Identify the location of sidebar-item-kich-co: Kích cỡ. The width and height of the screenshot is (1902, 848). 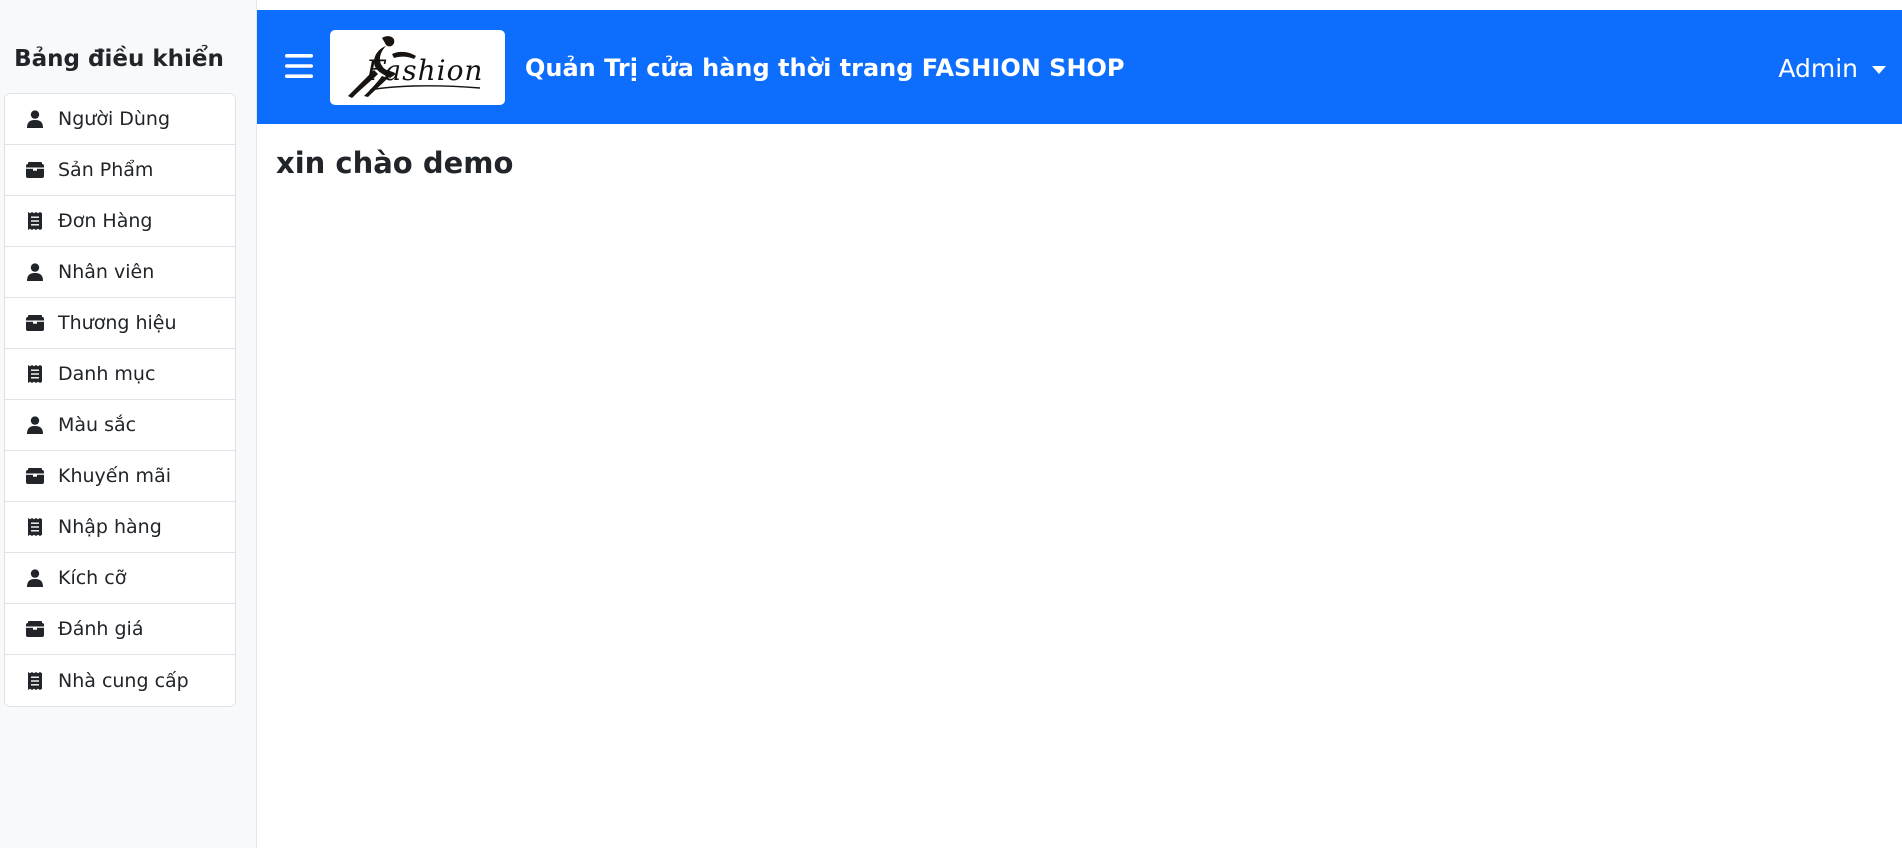
(120, 578).